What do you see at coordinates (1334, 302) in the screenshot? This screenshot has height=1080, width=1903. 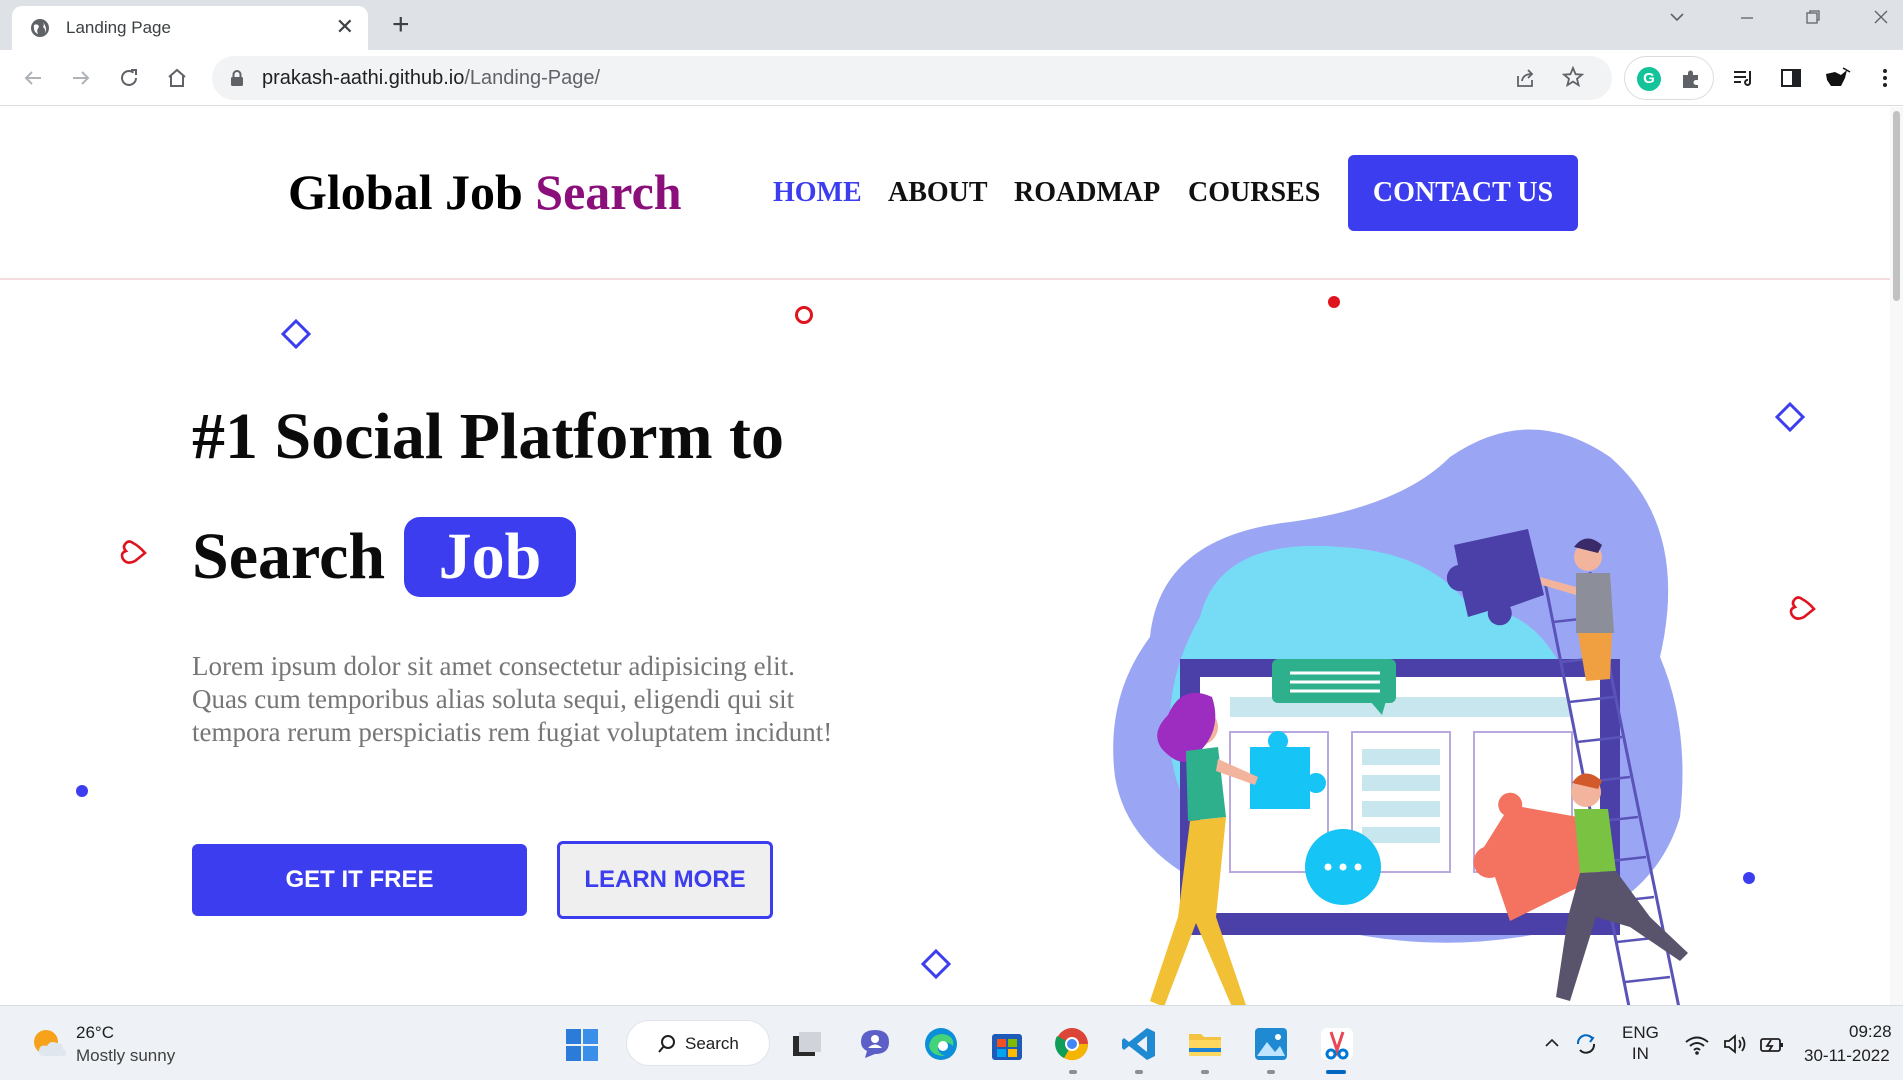 I see `red-dot-icon` at bounding box center [1334, 302].